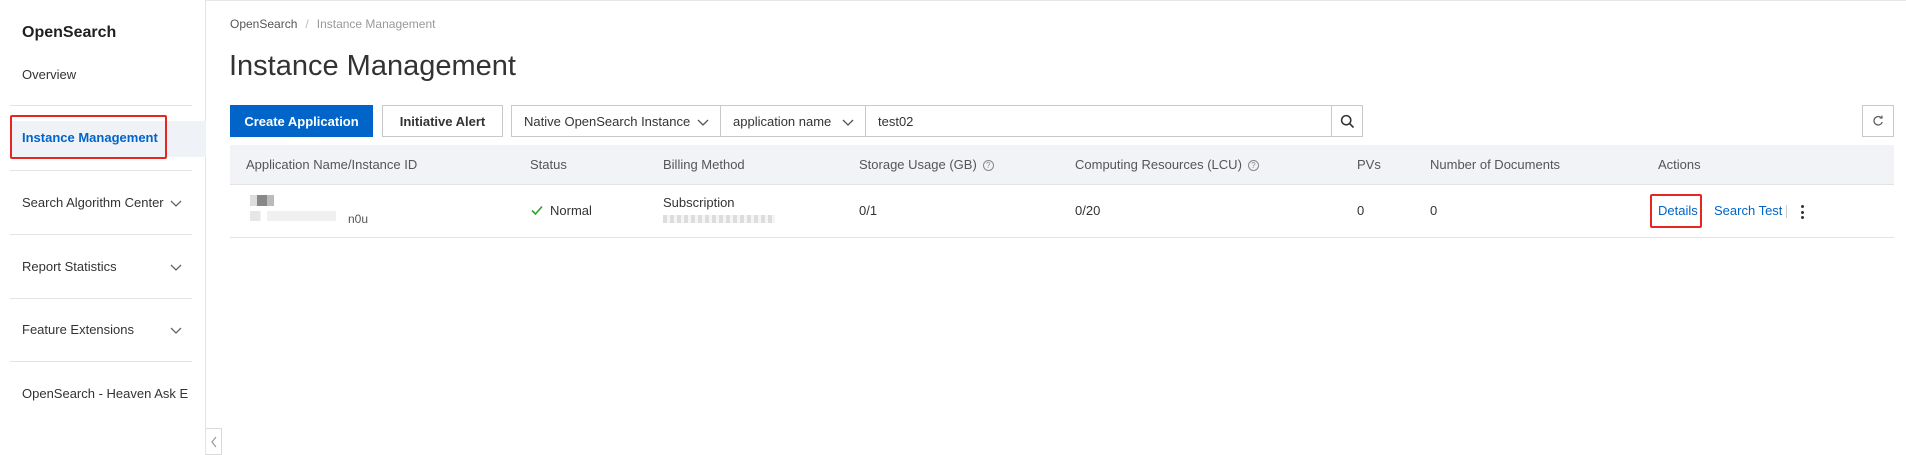  What do you see at coordinates (301, 121) in the screenshot?
I see `create-application-button: Create Application` at bounding box center [301, 121].